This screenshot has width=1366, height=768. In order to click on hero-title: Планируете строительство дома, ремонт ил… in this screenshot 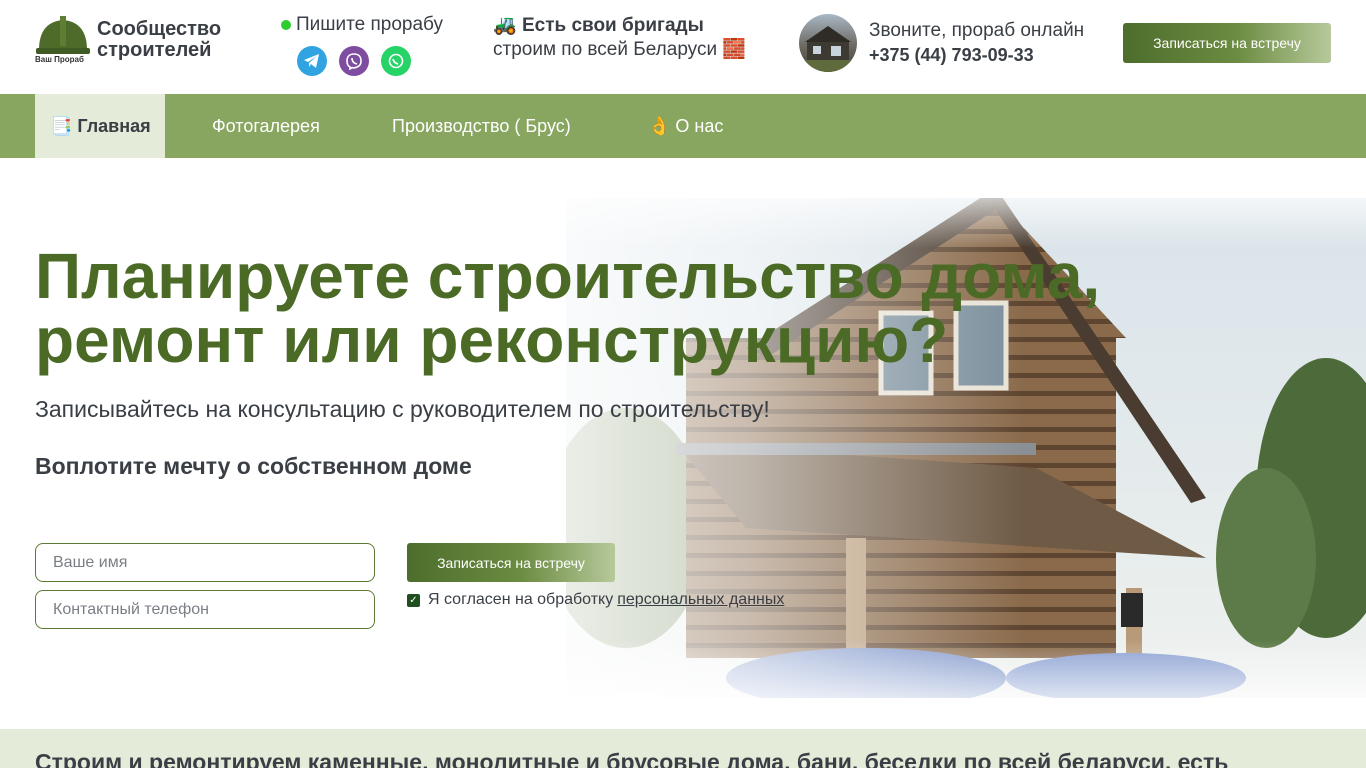, I will do `click(568, 308)`.